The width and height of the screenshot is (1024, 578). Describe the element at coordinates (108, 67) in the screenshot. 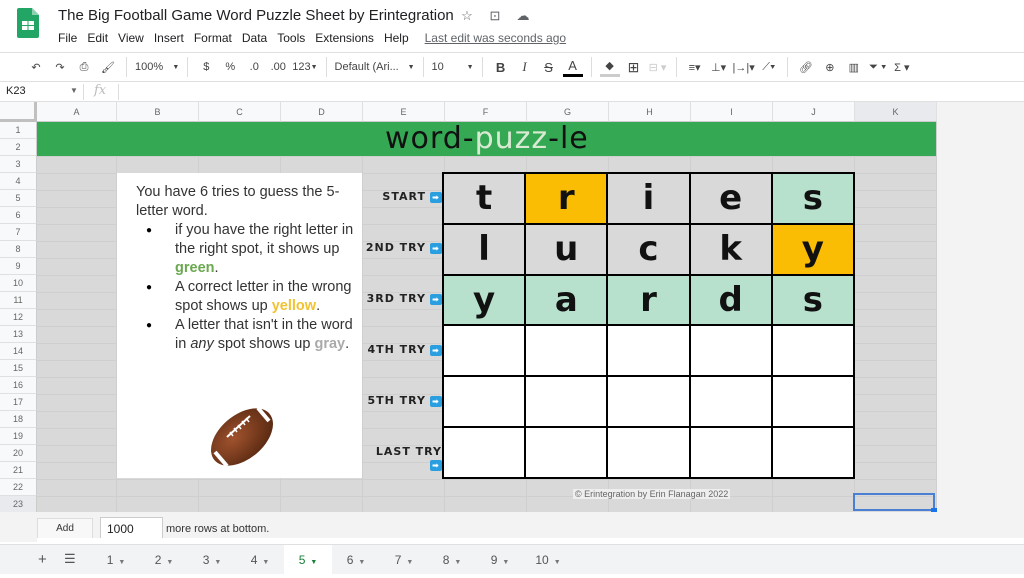

I see `paint-format-icon: 🖌︎` at that location.